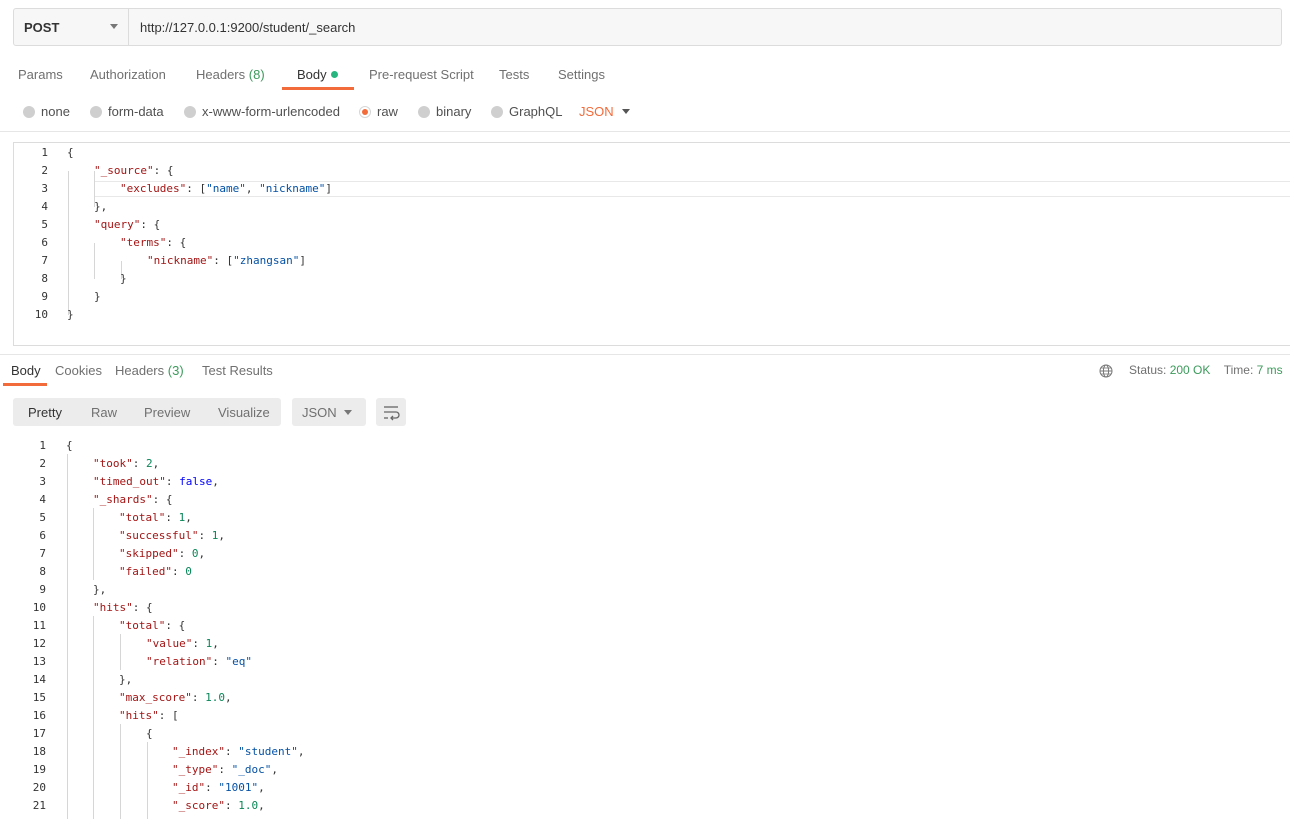 This screenshot has height=819, width=1290. Describe the element at coordinates (39, 661) in the screenshot. I see `line-number: 13` at that location.